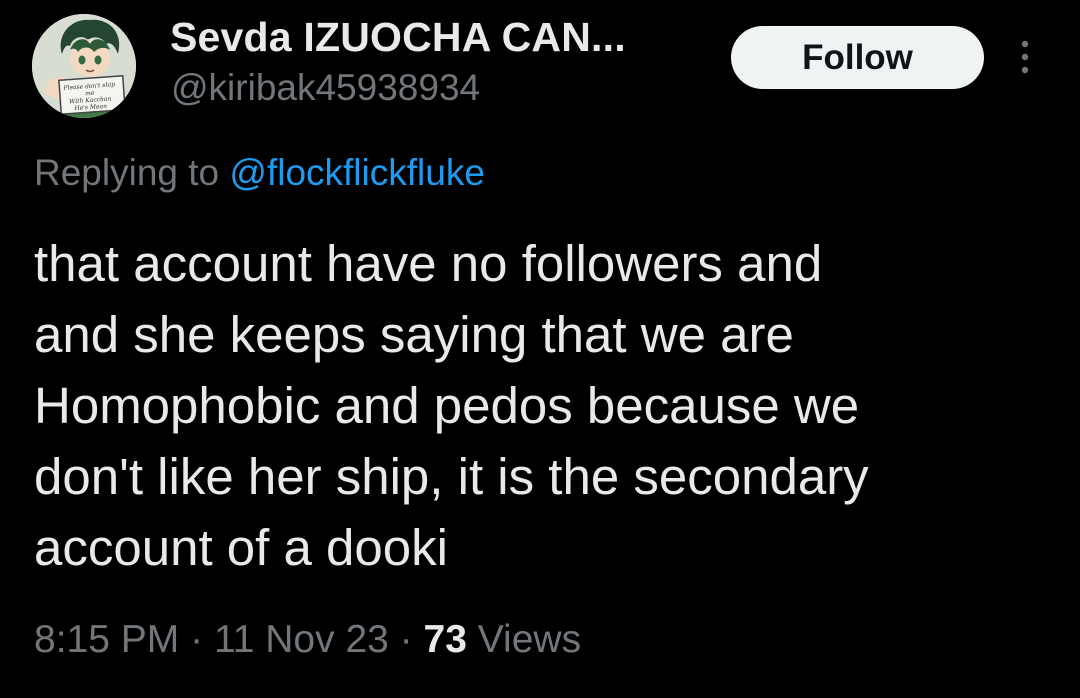  I want to click on reply-prefix: Replying to, so click(127, 172).